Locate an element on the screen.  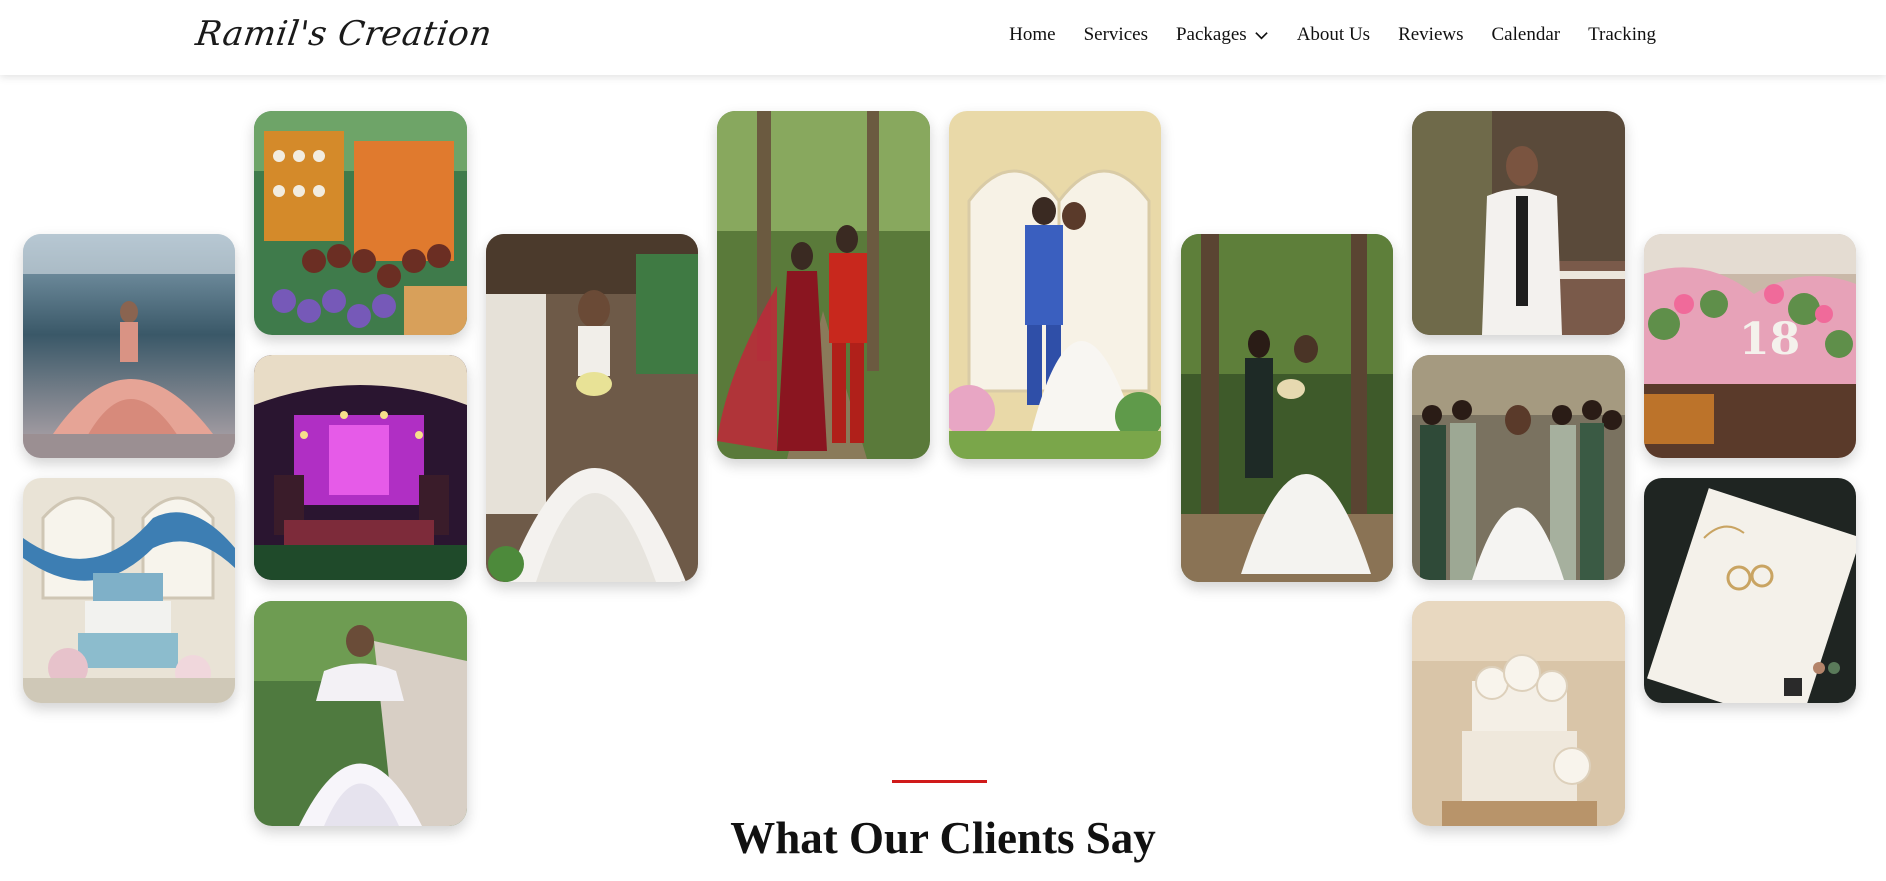
photo-purple-lit-reception-hall is located at coordinates (360, 467).